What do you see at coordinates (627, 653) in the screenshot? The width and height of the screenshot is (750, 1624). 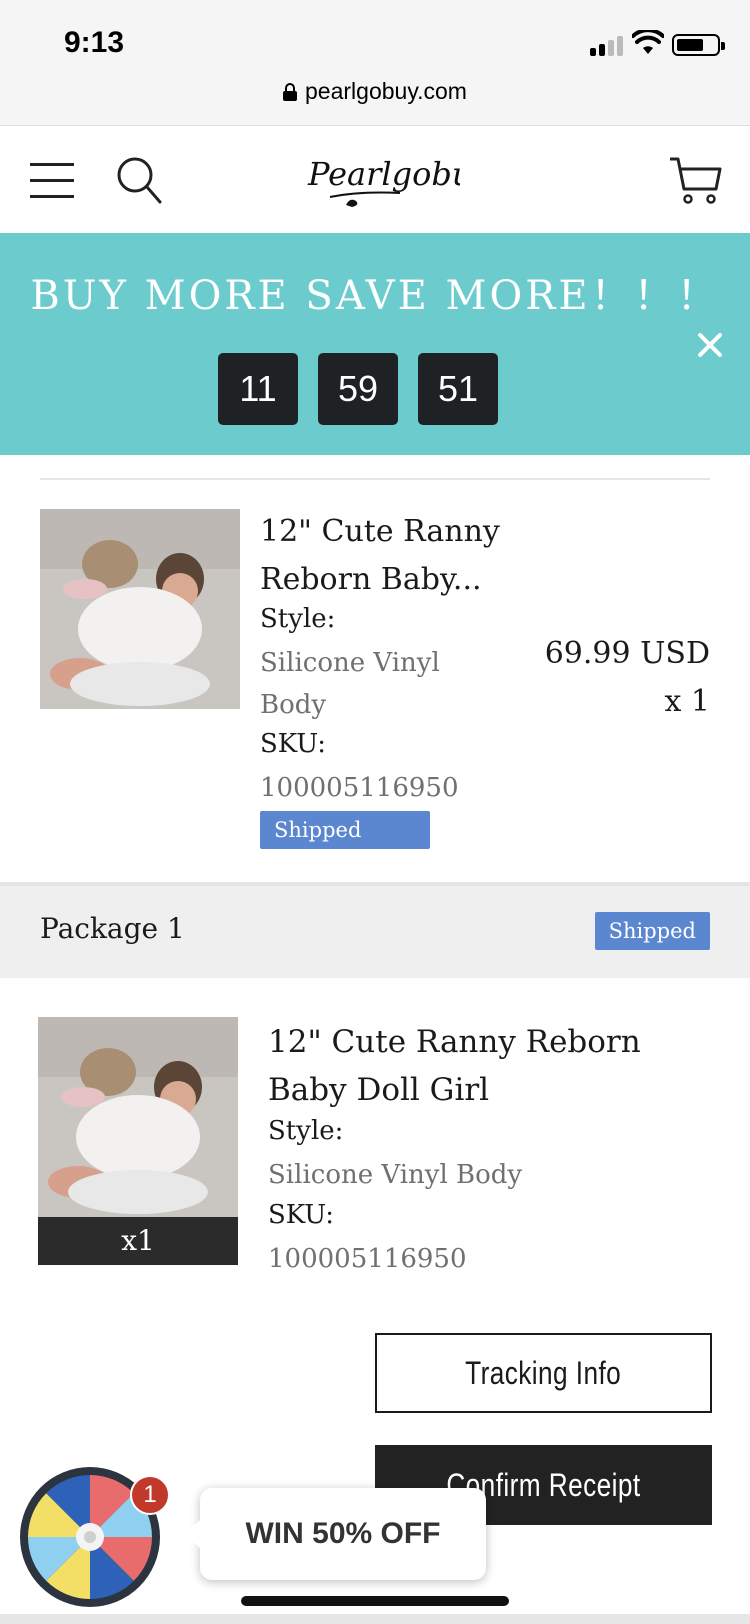 I see `item-price: 69.99 USD` at bounding box center [627, 653].